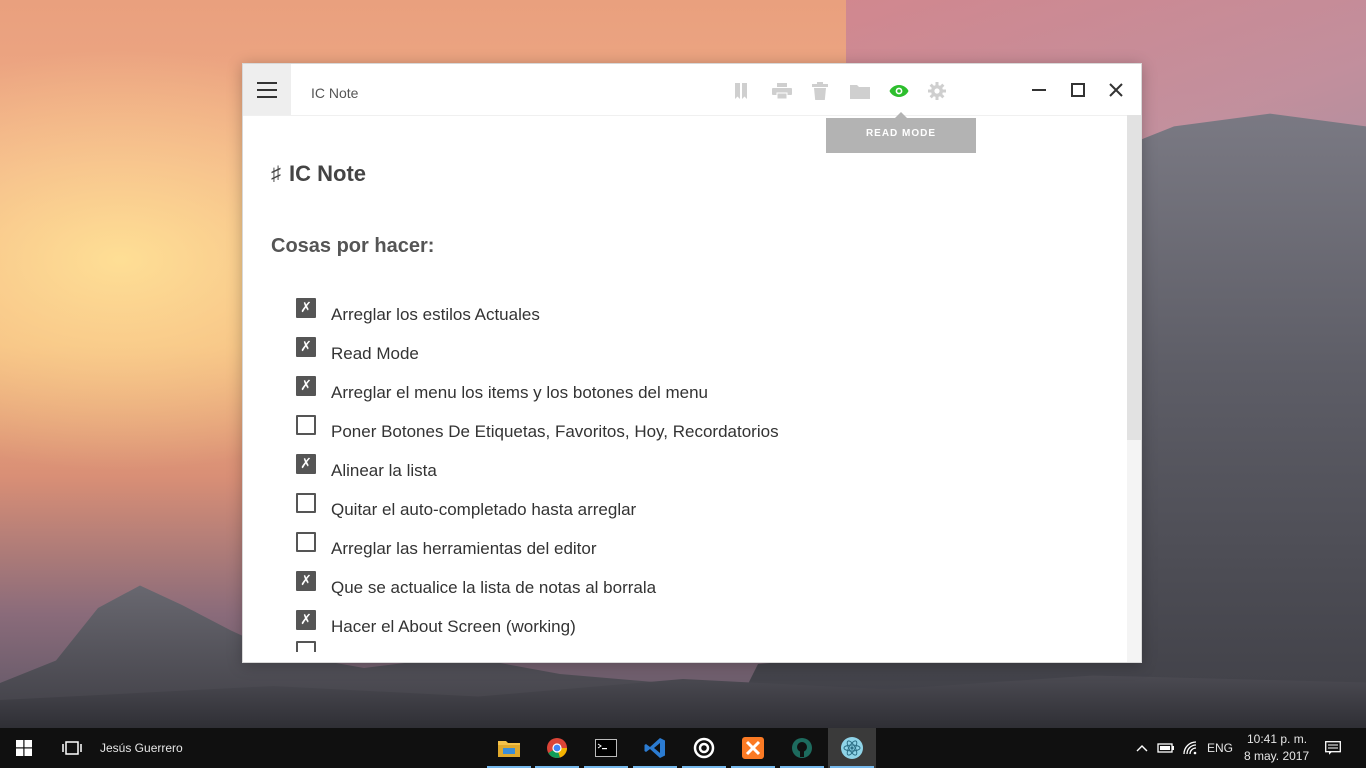 The image size is (1366, 768). I want to click on minimize-button, so click(1039, 90).